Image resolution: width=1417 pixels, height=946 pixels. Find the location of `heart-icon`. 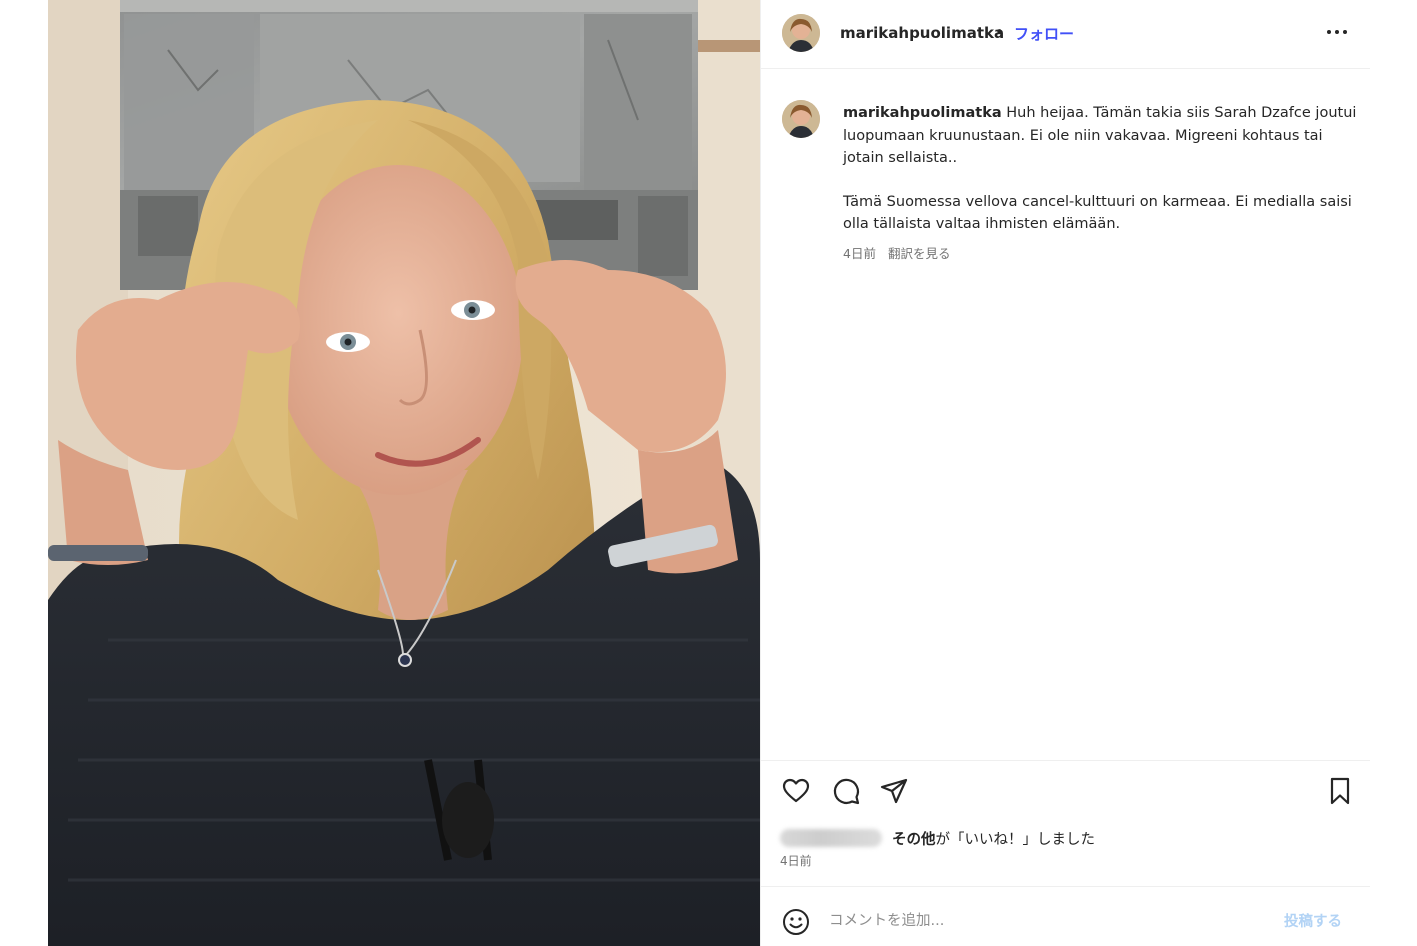

heart-icon is located at coordinates (796, 791).